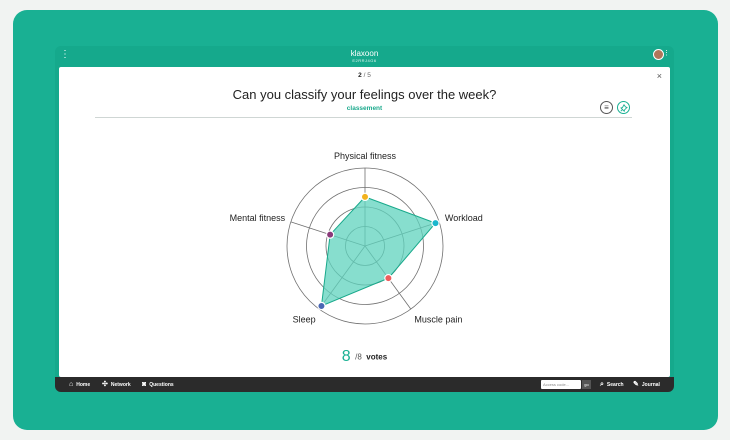  Describe the element at coordinates (365, 156) in the screenshot. I see `radar-axis-label: Physical fitness` at that location.